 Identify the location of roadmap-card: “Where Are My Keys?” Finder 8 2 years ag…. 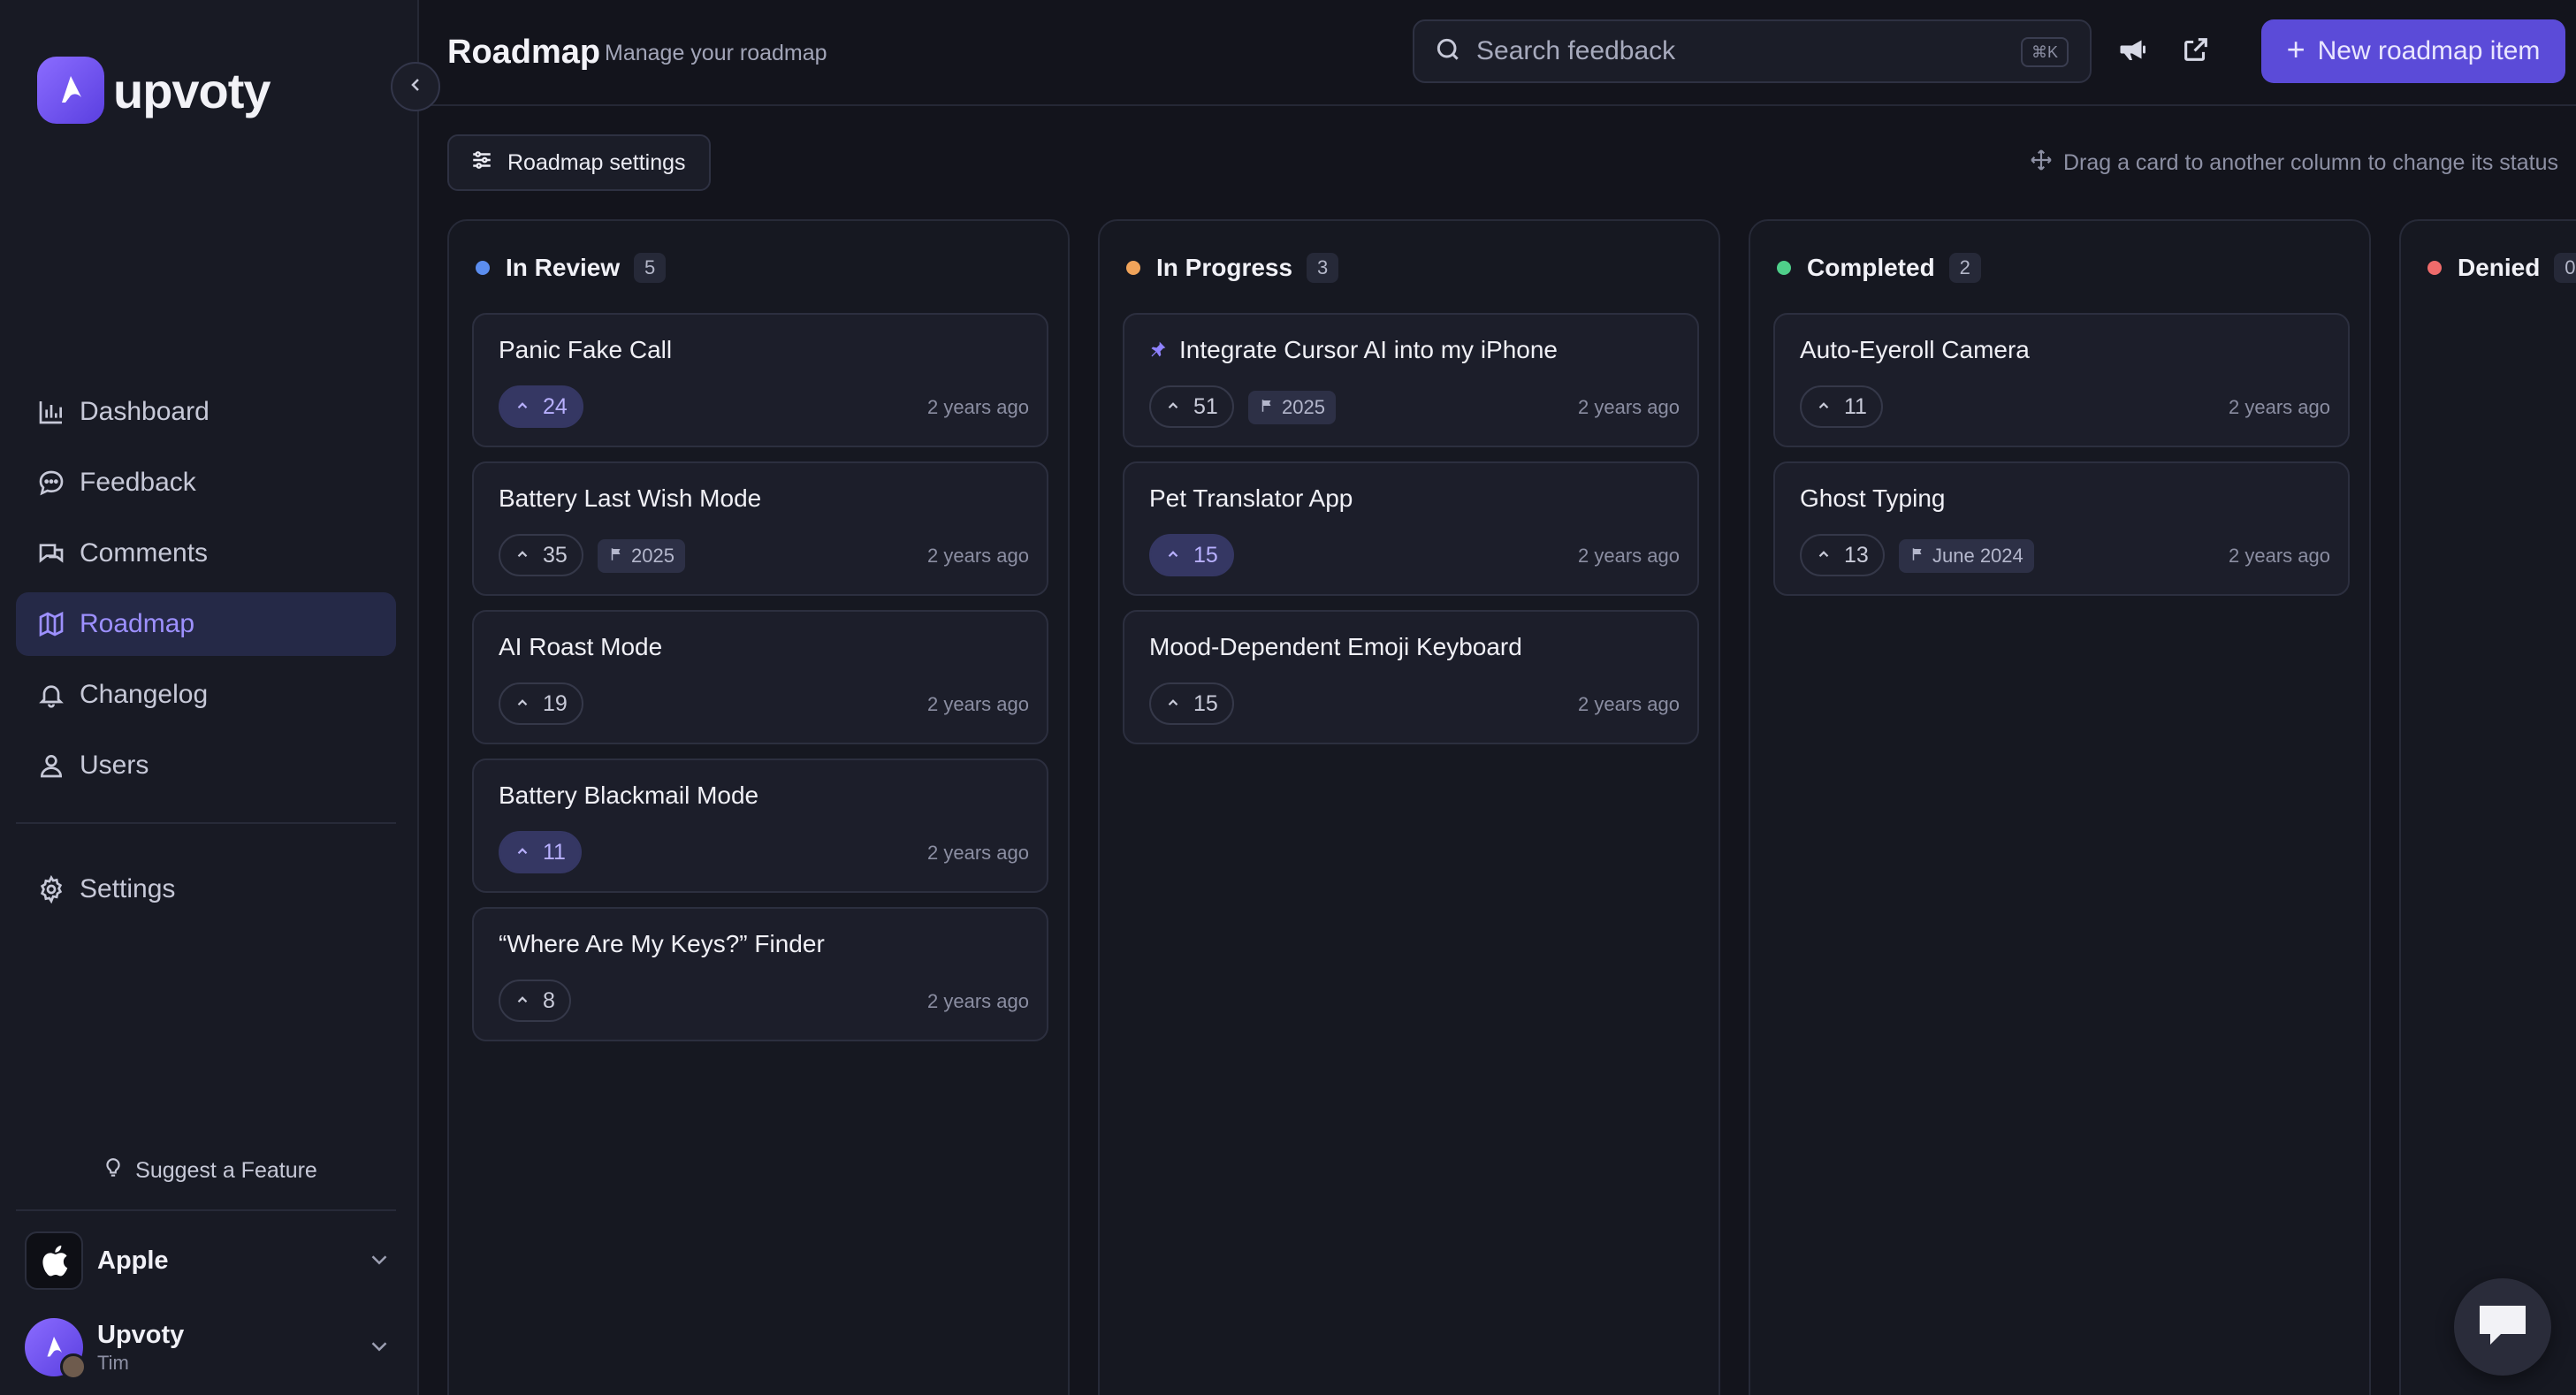
(760, 974).